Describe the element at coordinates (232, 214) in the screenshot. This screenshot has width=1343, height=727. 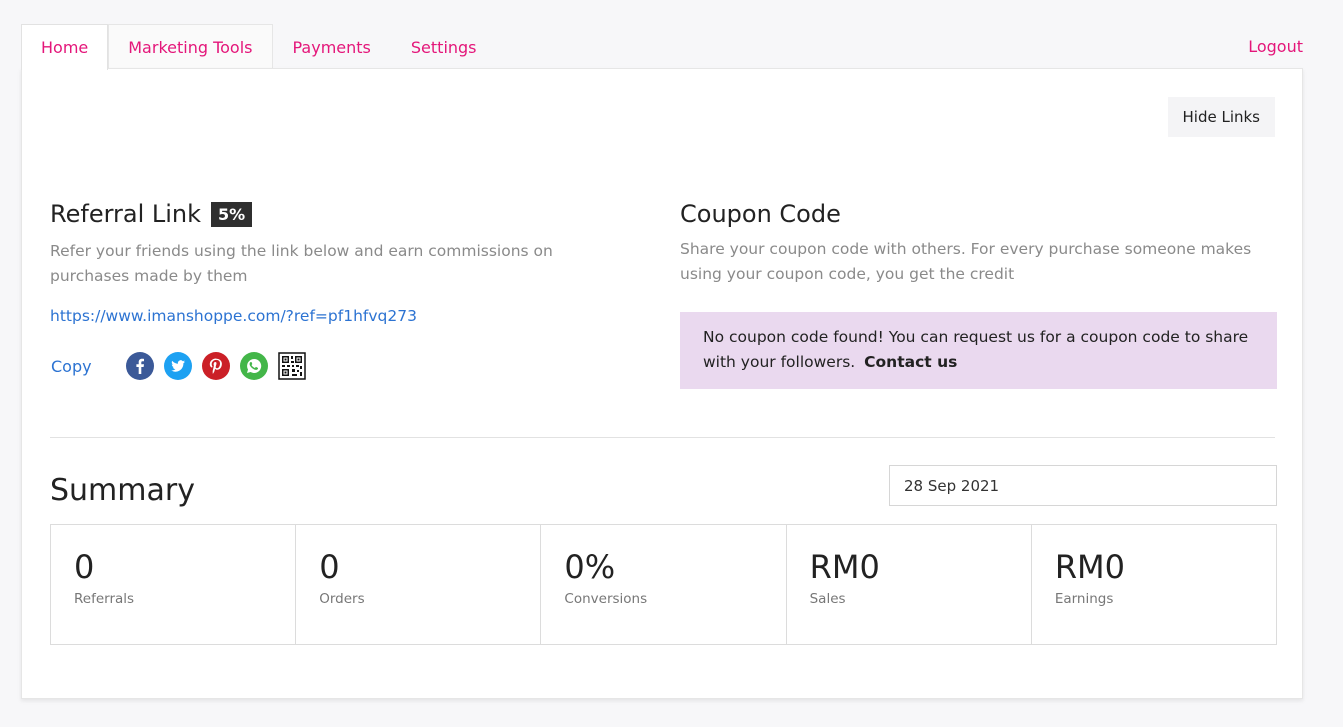
I see `commission-badge: 5%` at that location.